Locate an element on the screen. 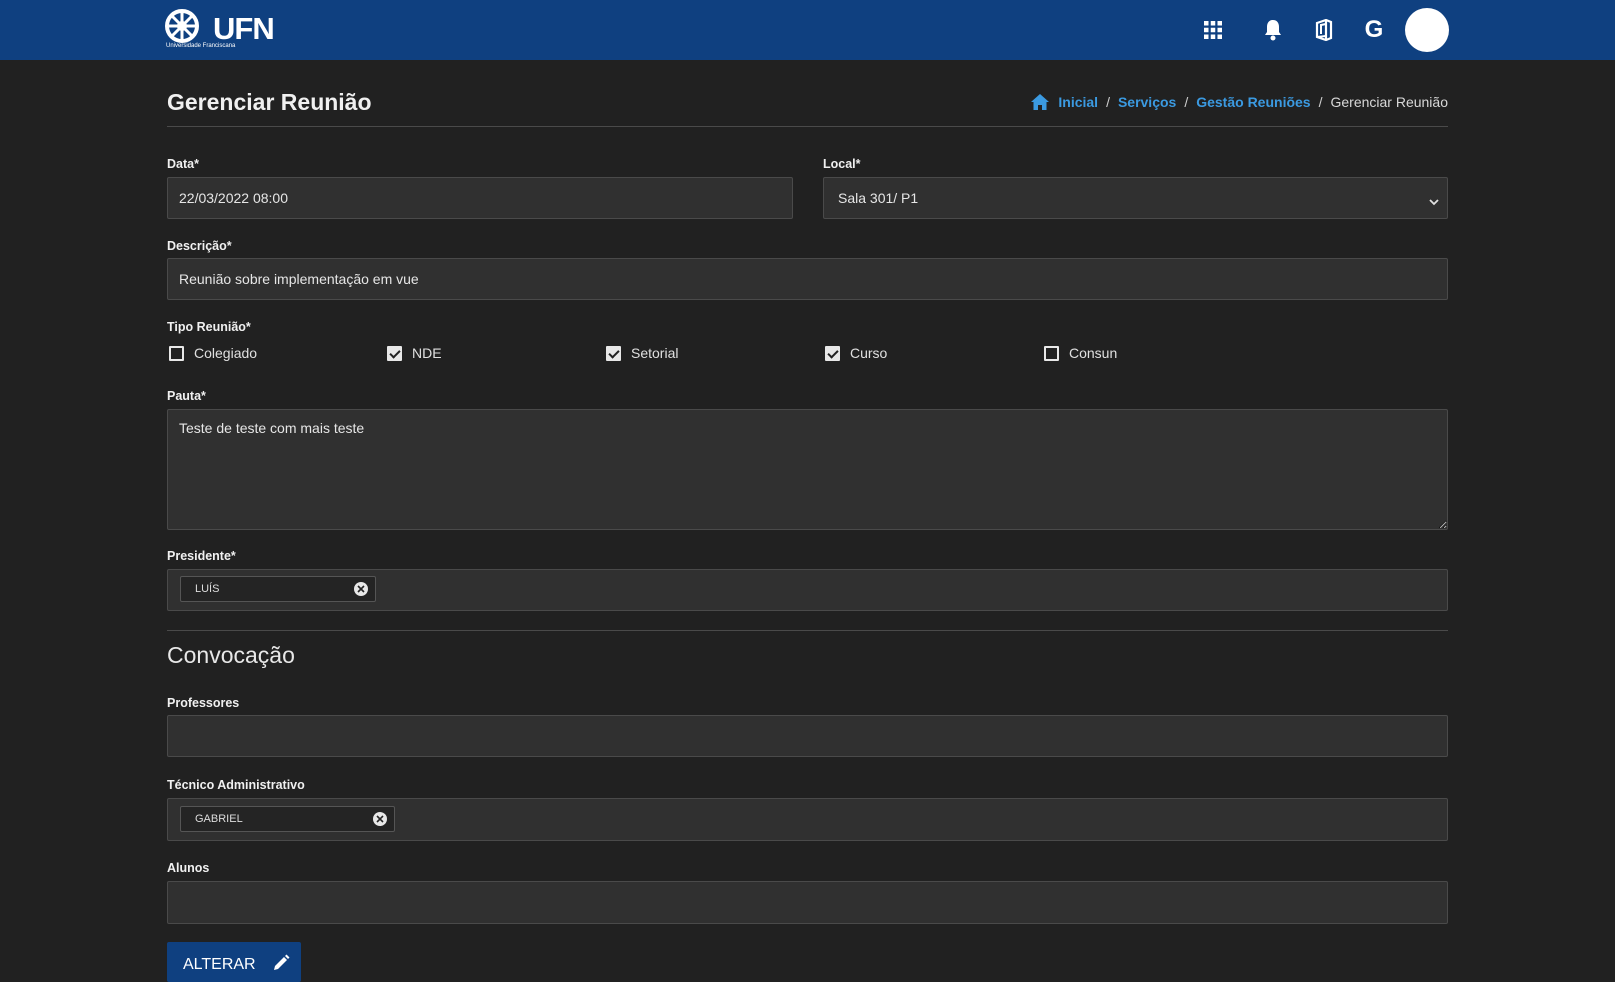 The width and height of the screenshot is (1615, 982). checkbox-nde: NDE is located at coordinates (414, 353).